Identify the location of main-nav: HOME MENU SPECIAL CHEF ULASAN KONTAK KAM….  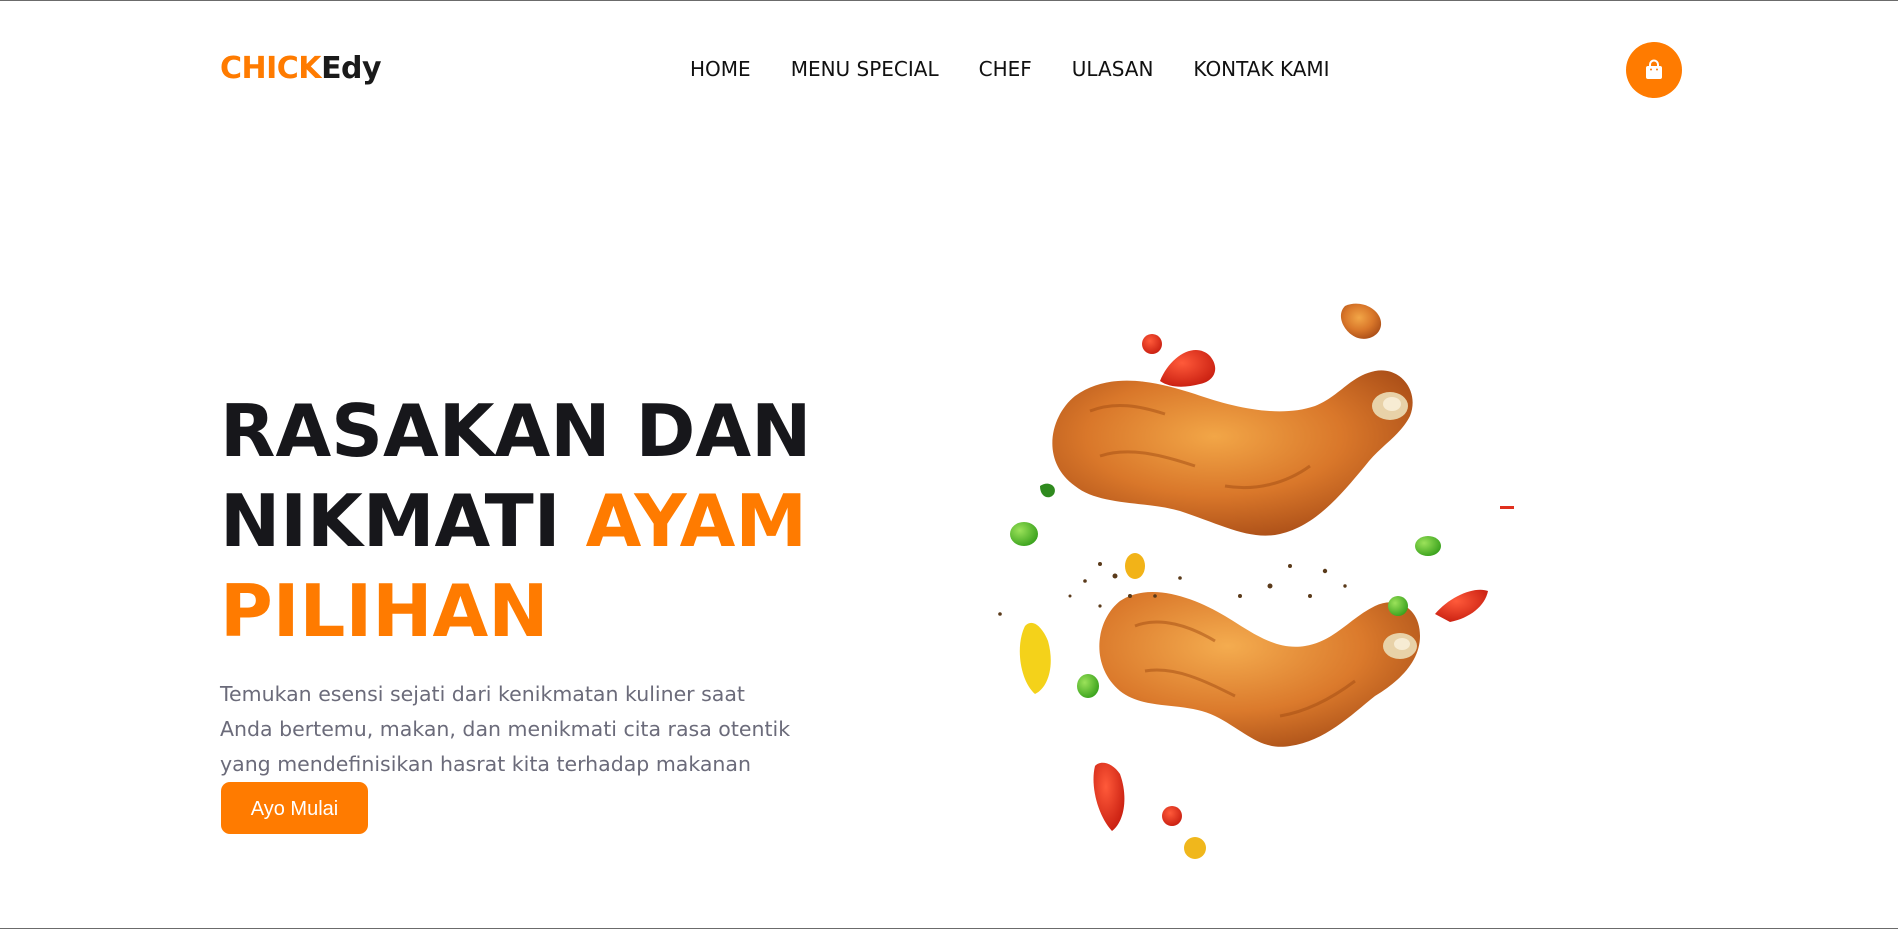
(1010, 69).